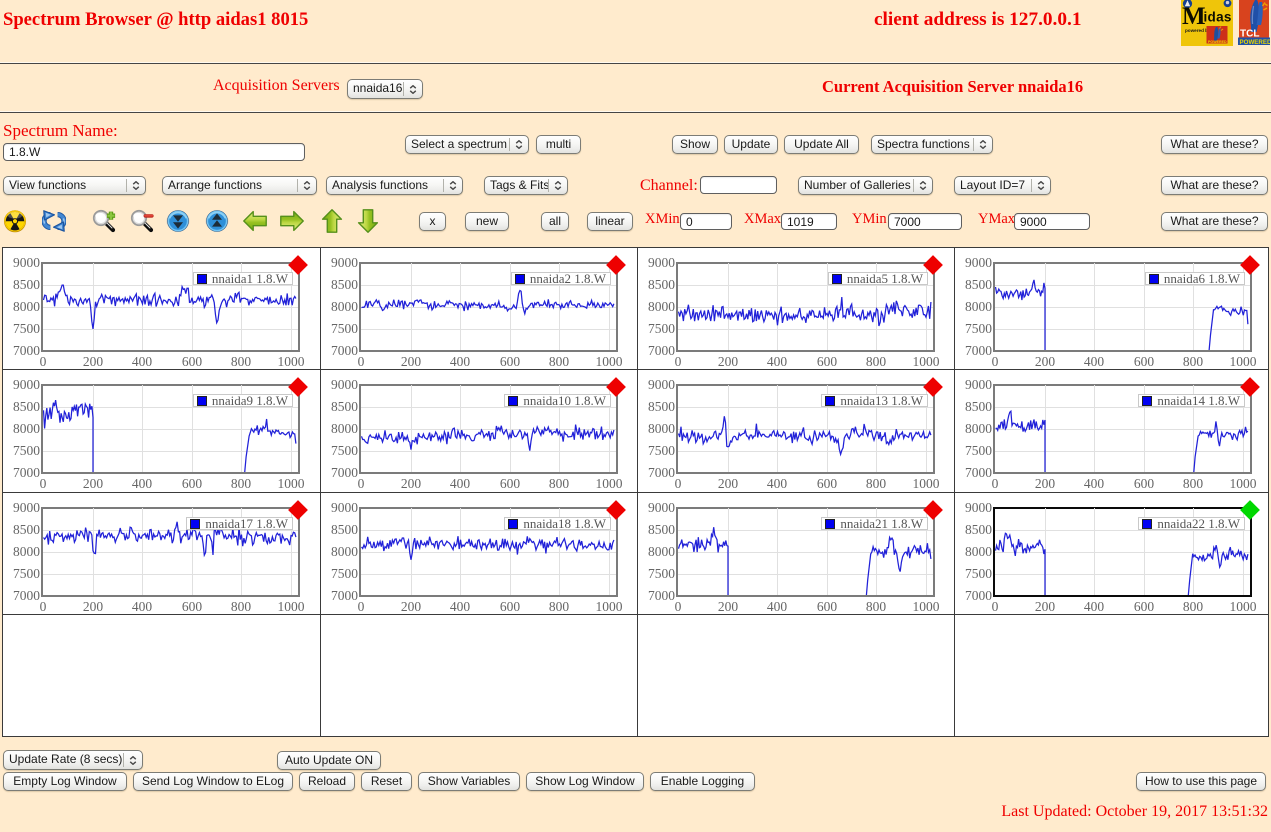  Describe the element at coordinates (1194, 16) in the screenshot. I see `svg-text: M` at that location.